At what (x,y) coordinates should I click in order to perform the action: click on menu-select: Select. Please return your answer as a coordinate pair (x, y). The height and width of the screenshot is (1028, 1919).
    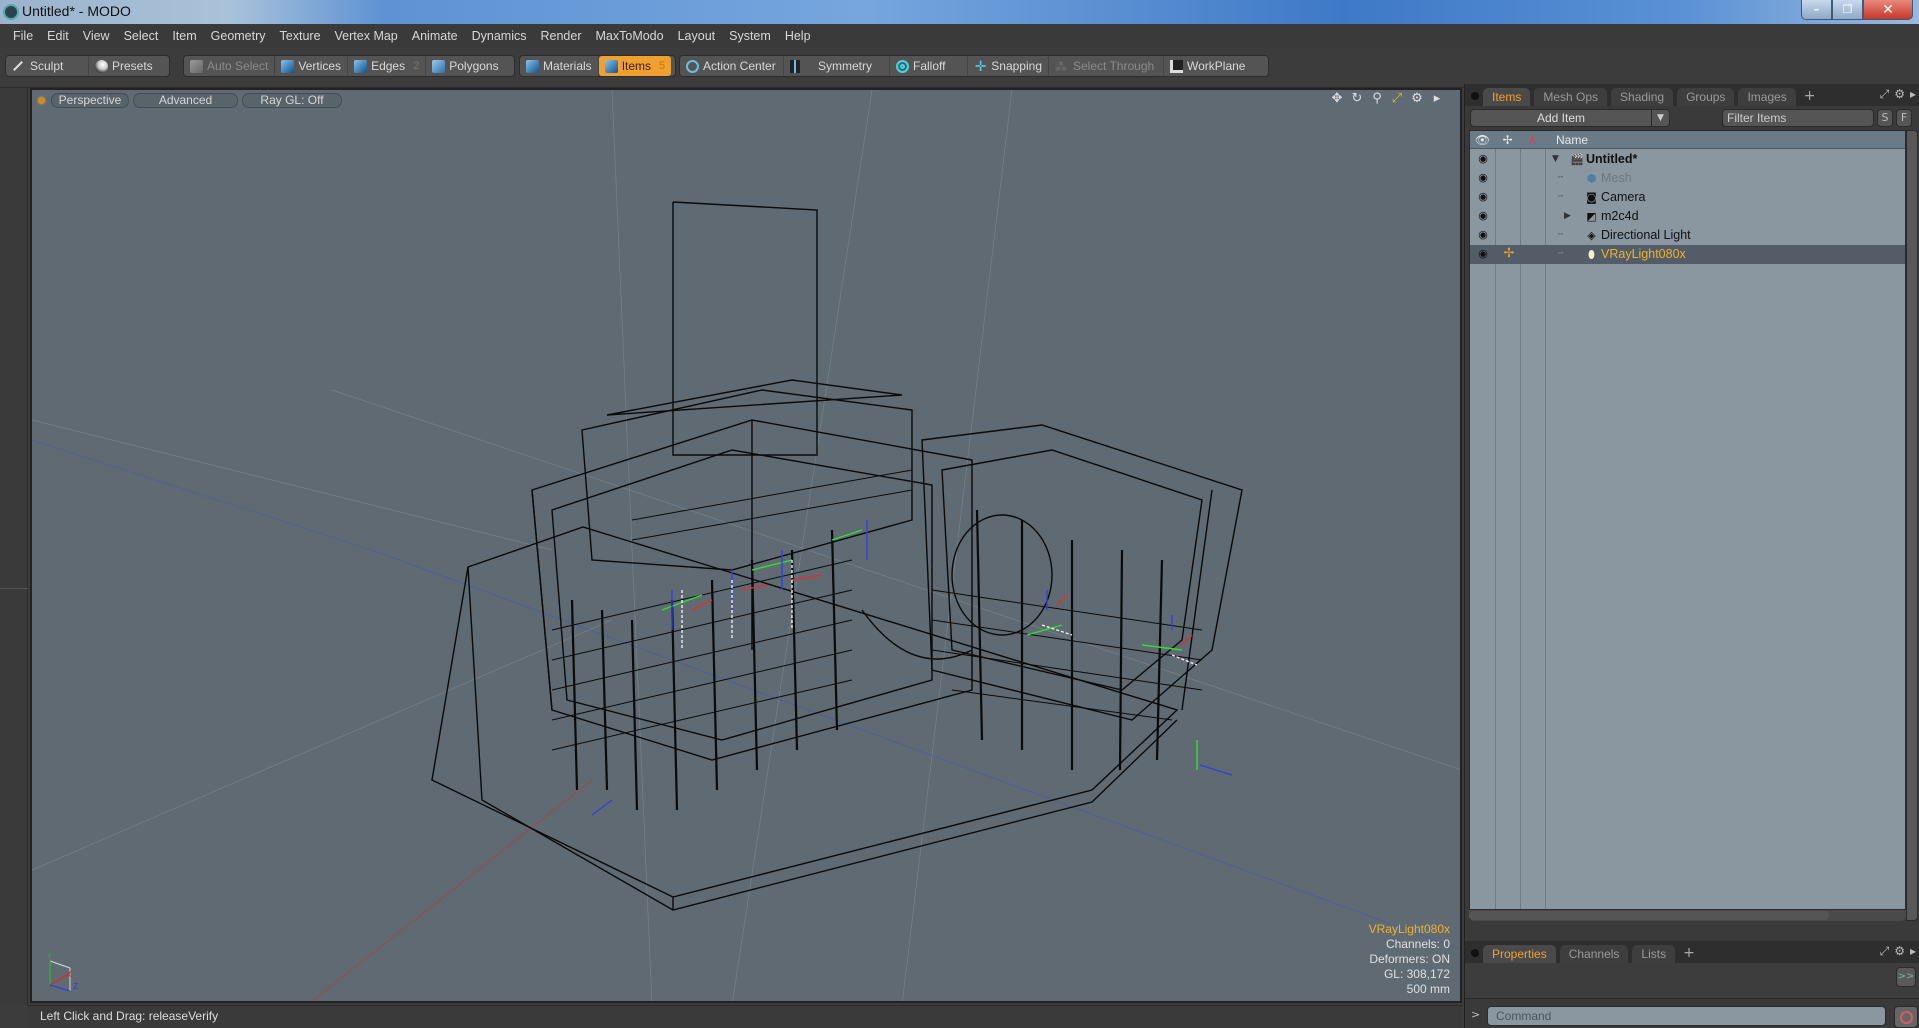
    Looking at the image, I should click on (141, 36).